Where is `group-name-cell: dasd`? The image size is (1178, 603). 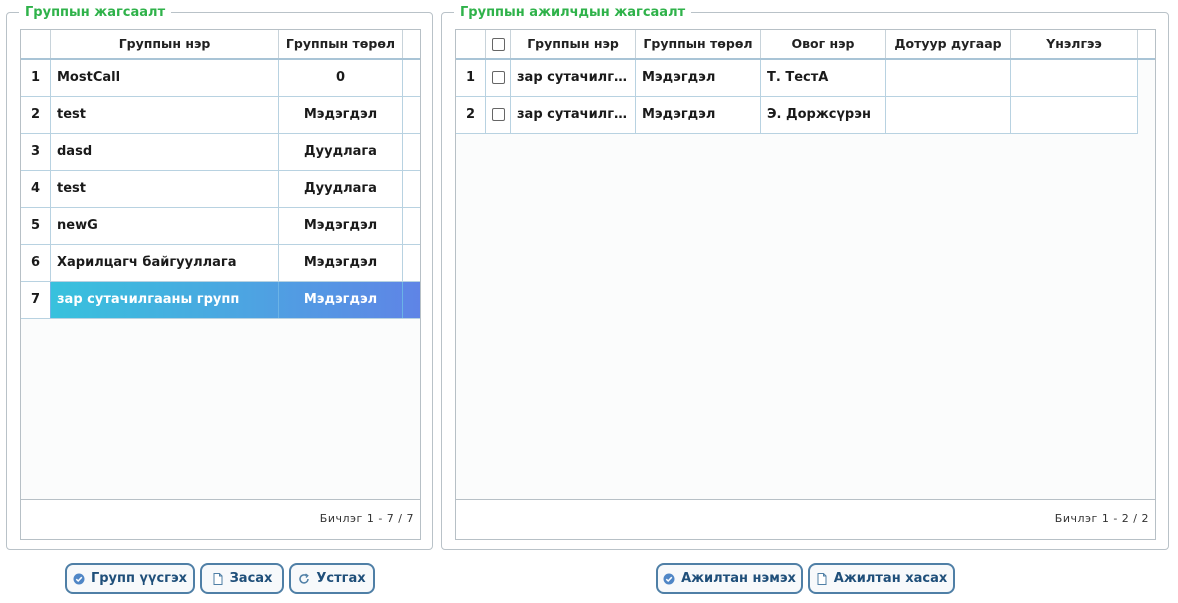 group-name-cell: dasd is located at coordinates (165, 152).